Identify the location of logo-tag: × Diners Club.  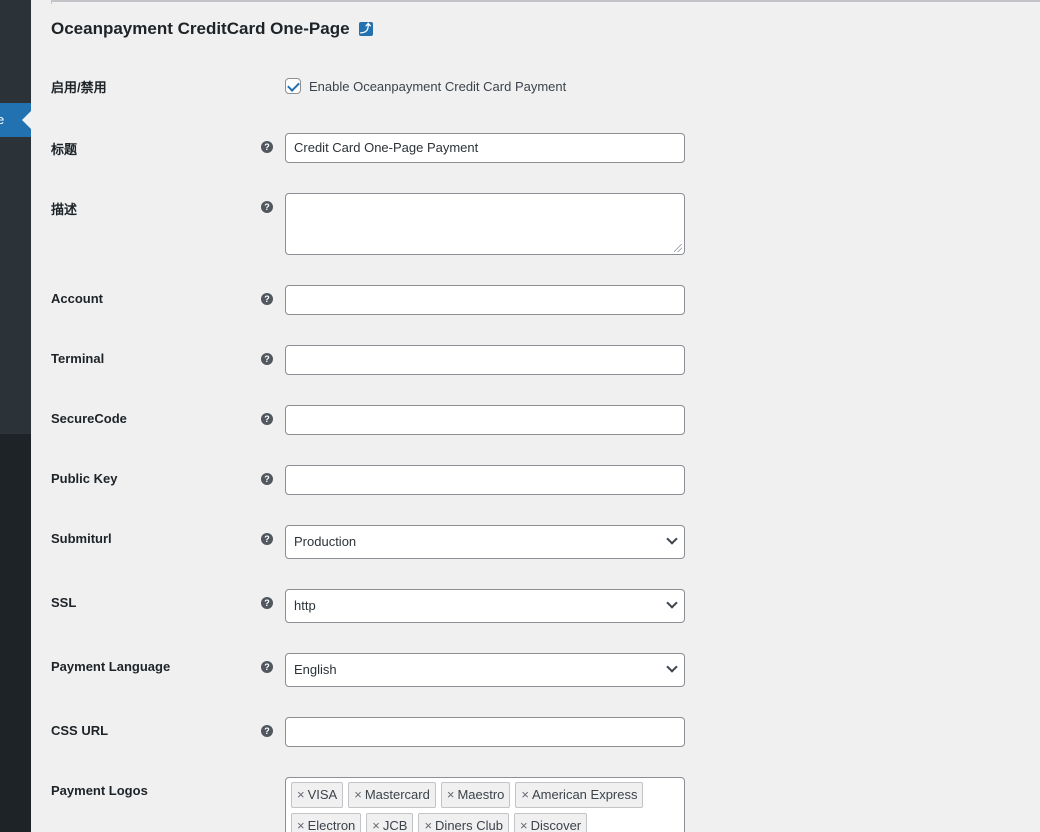
(463, 822).